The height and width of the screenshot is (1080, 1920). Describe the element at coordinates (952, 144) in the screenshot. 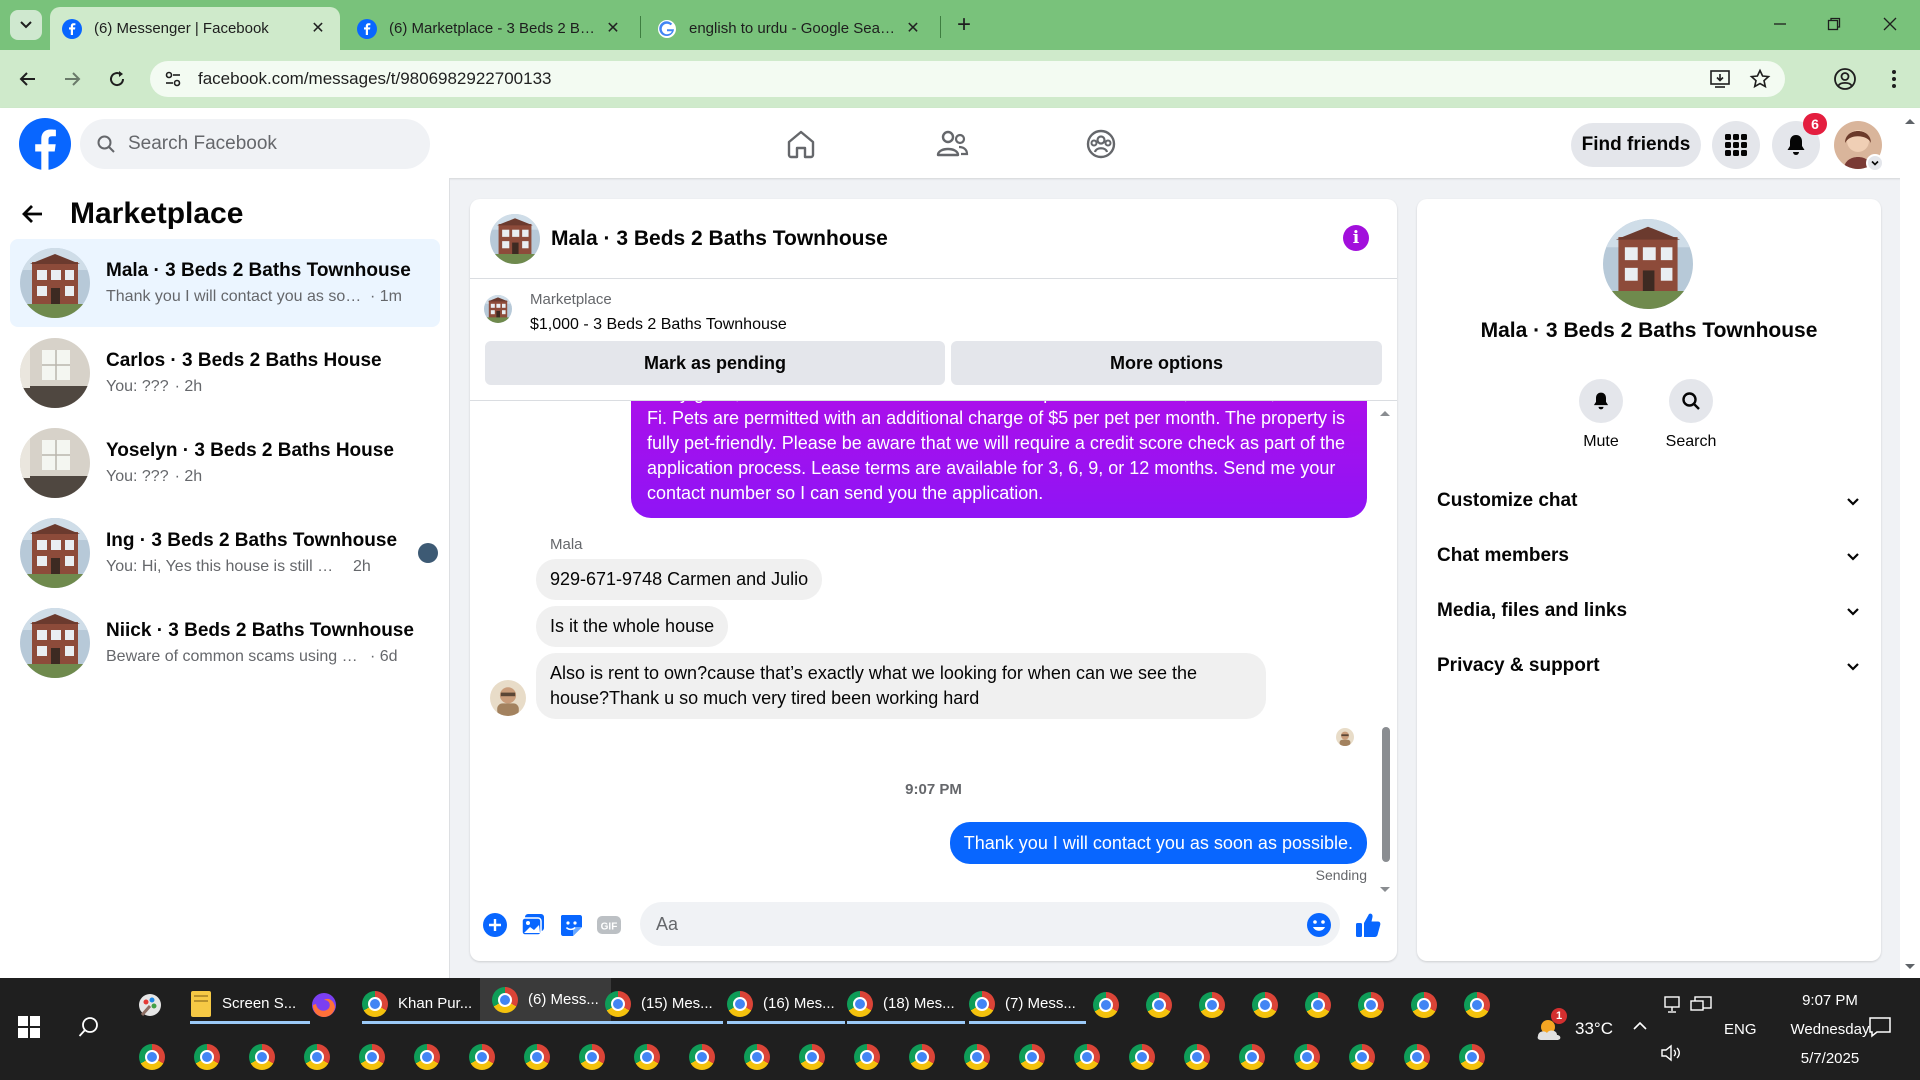

I see `nav-friends` at that location.